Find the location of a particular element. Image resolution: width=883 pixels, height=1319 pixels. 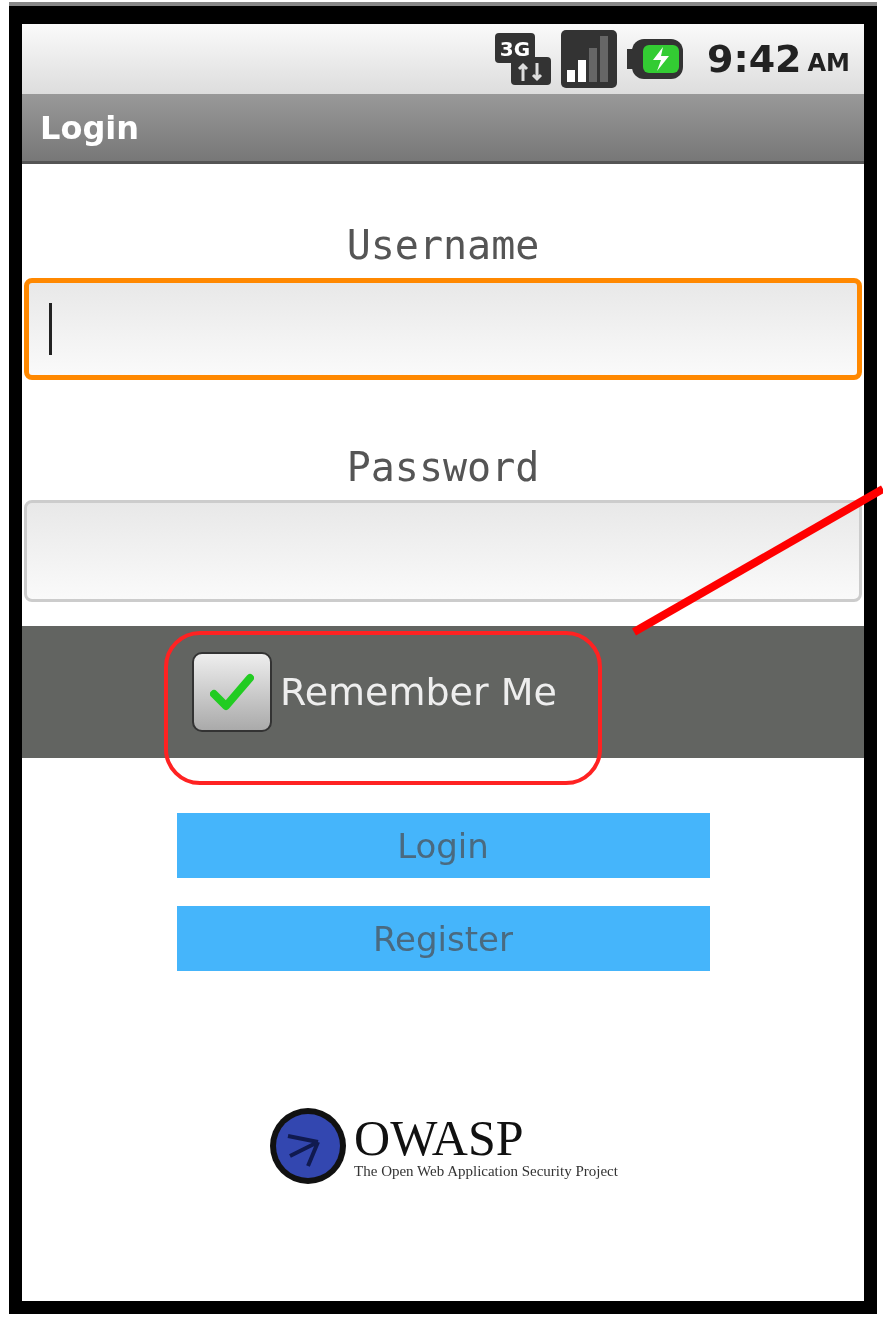

field-label: Username is located at coordinates (443, 245).